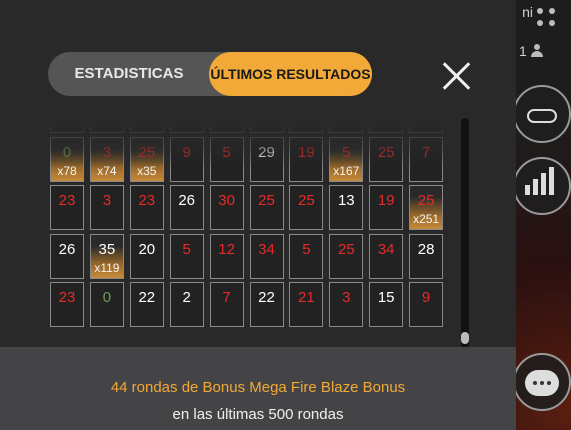  I want to click on player-count-value: 1, so click(523, 51).